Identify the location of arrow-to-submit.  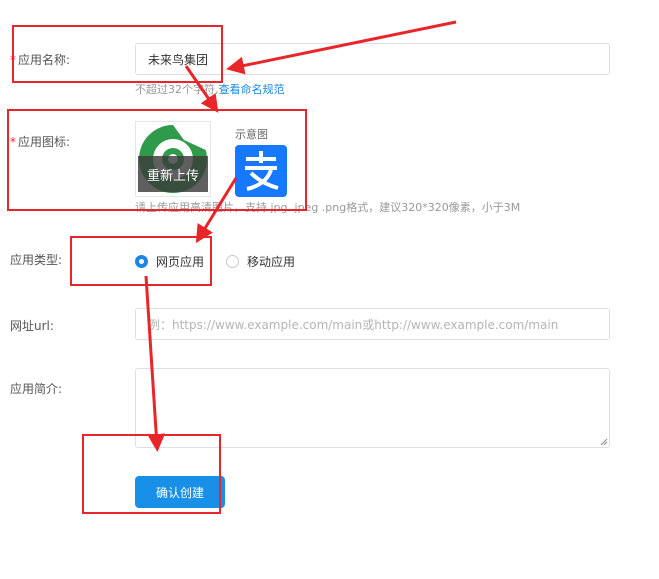
(155, 363).